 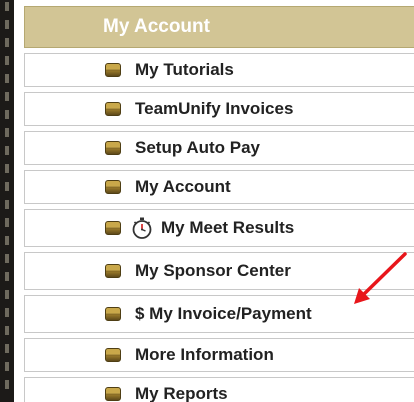 I want to click on menu-item-label: My Tutorials, so click(x=184, y=69).